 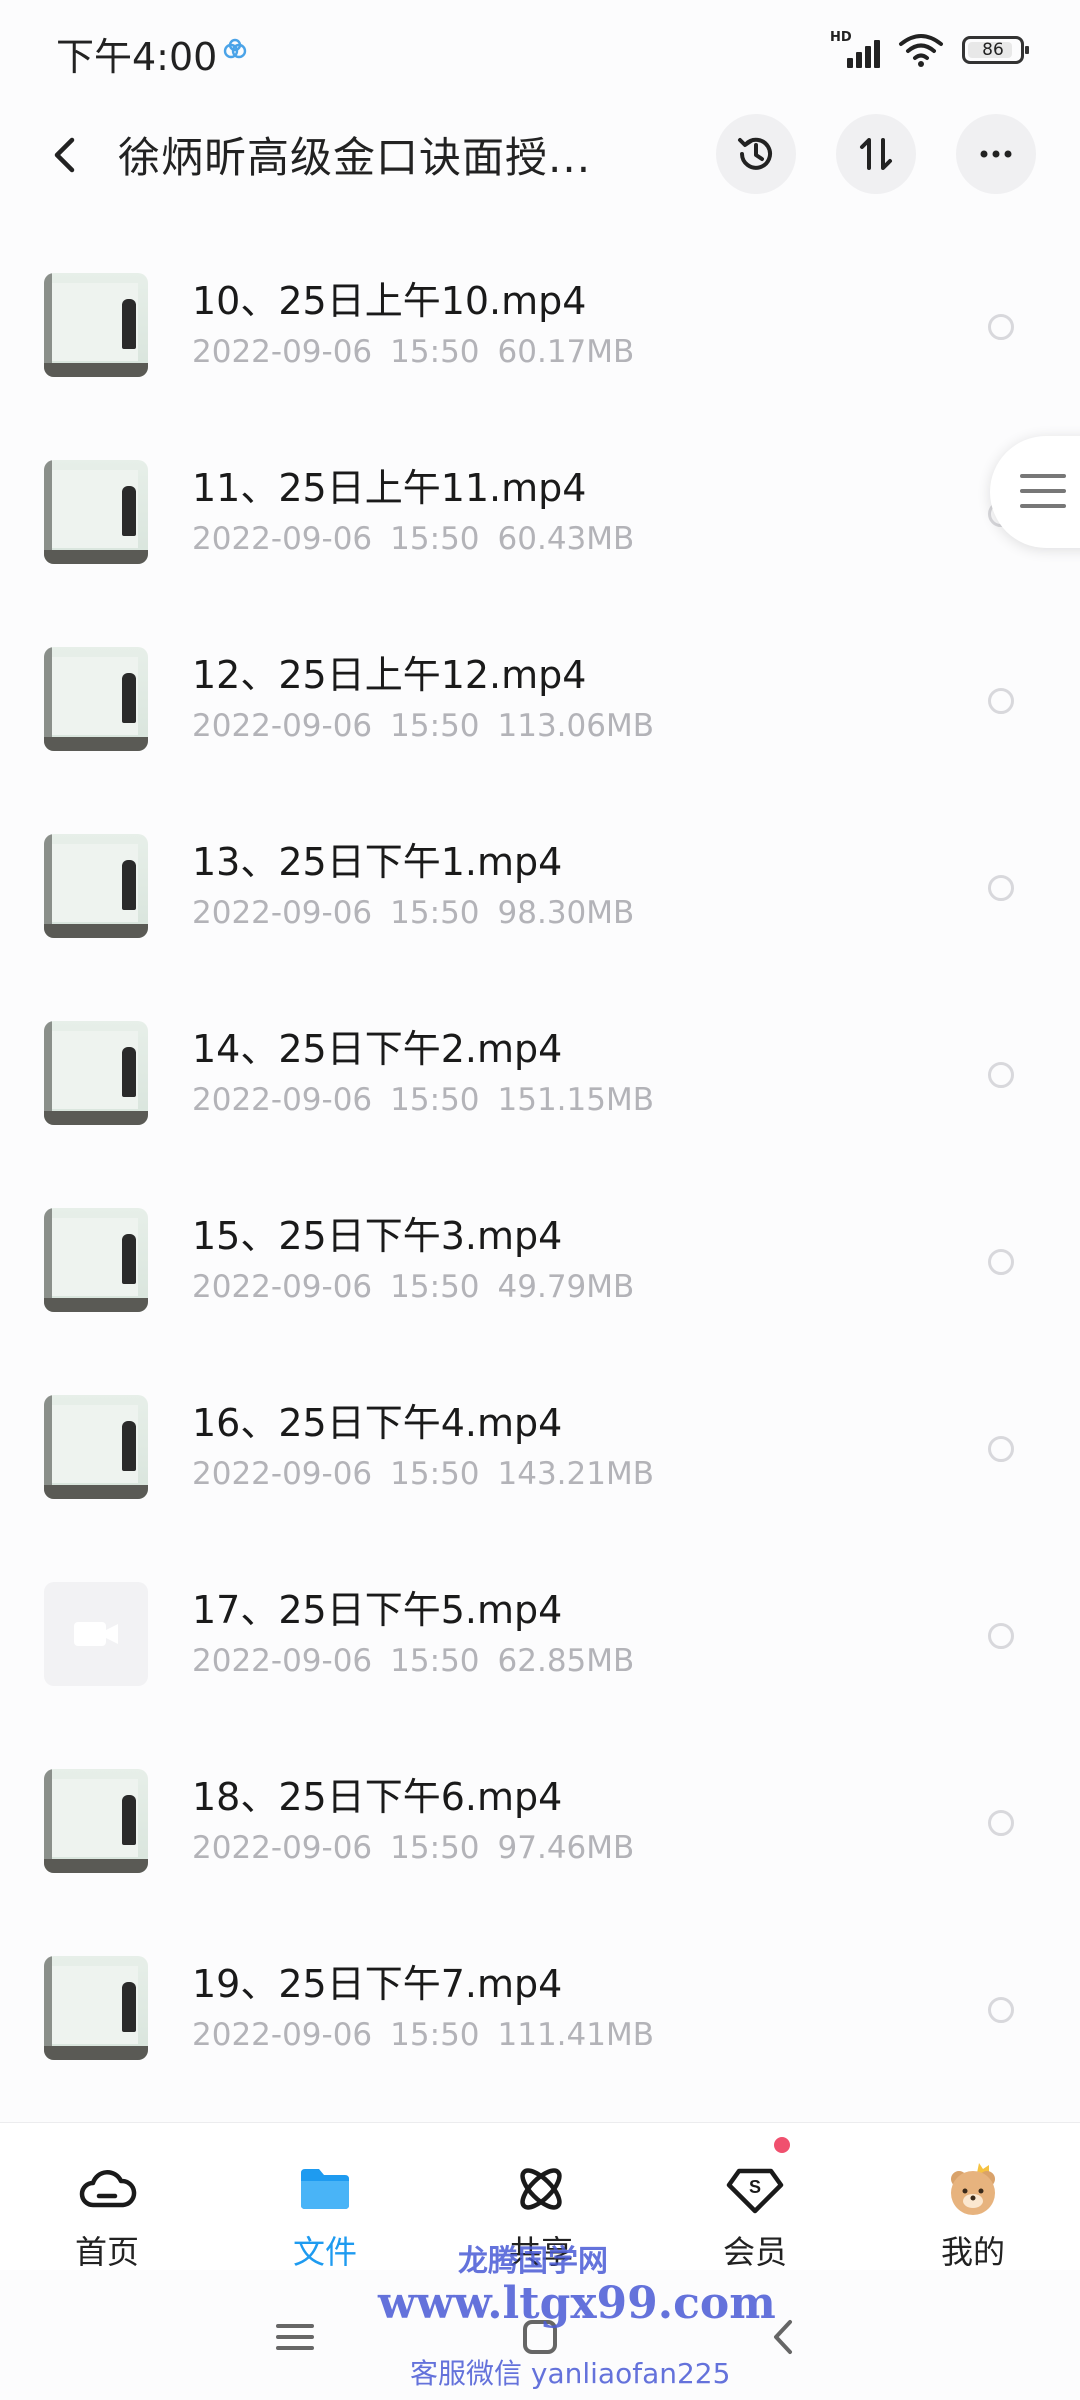 I want to click on recents-menu-icon, so click(x=295, y=2337).